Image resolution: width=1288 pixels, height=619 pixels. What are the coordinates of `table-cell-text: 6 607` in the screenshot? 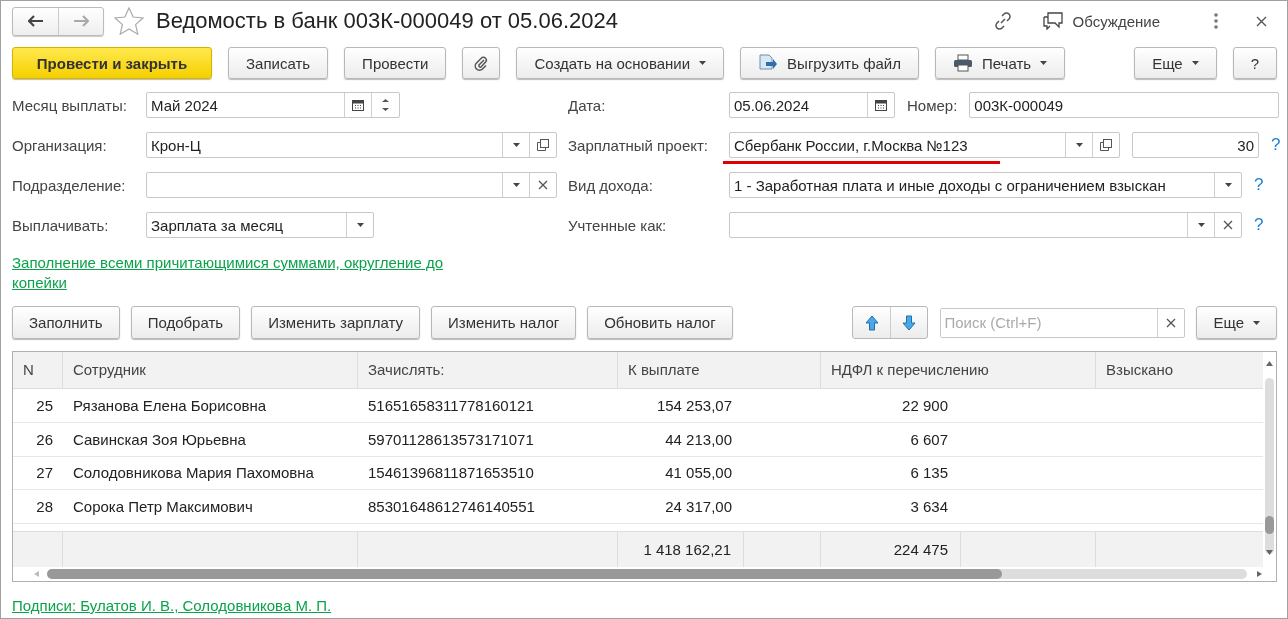 It's located at (929, 439).